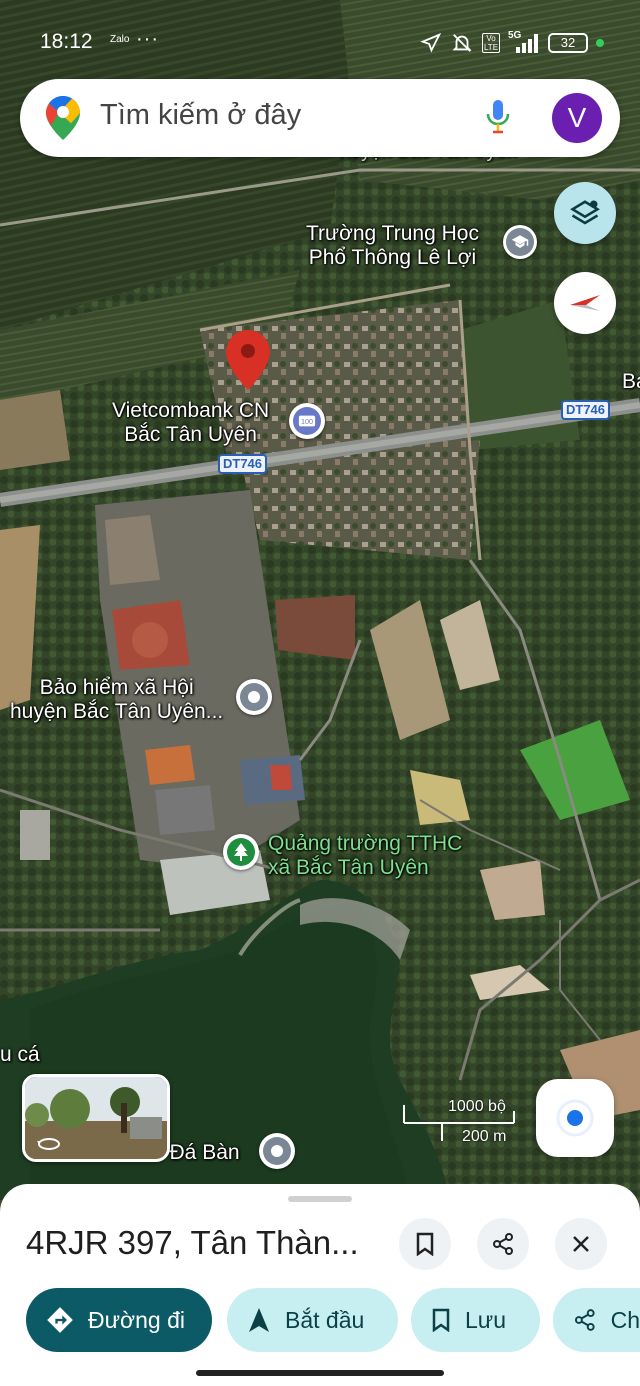  I want to click on share-chip-button: Ch, so click(596, 1320).